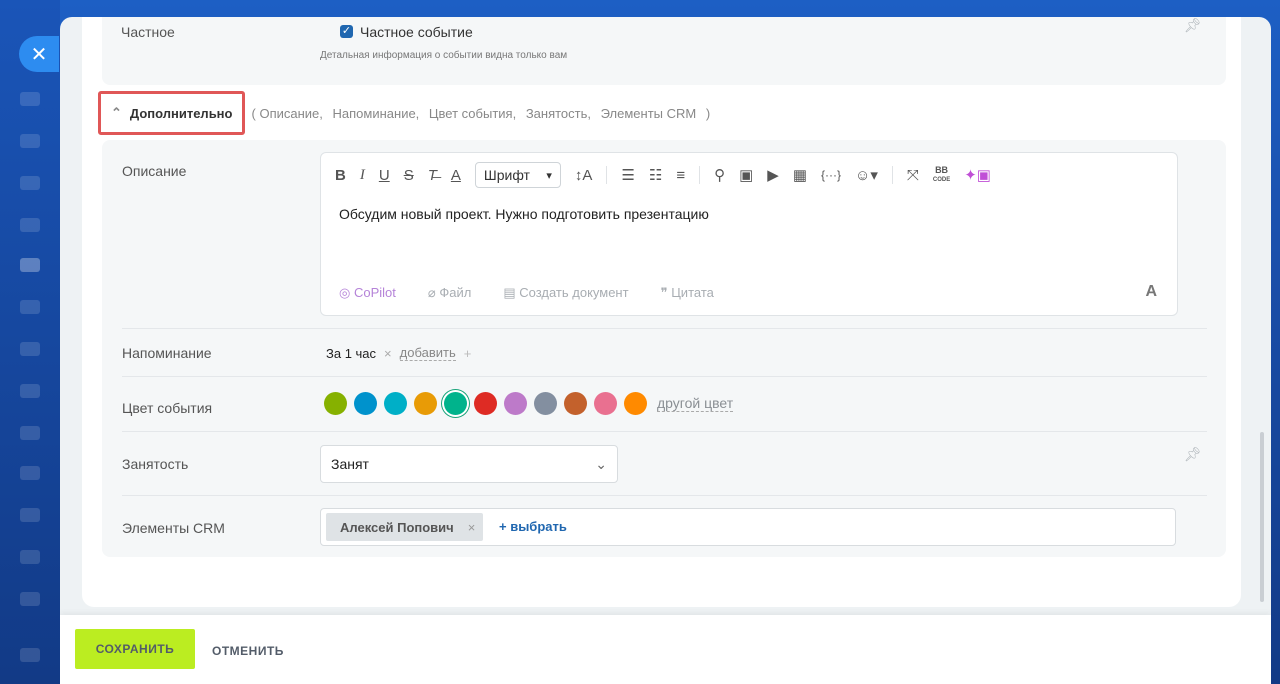 The height and width of the screenshot is (684, 1280). Describe the element at coordinates (248, 651) in the screenshot. I see `cancel-button: ОТМЕНИТЬ` at that location.